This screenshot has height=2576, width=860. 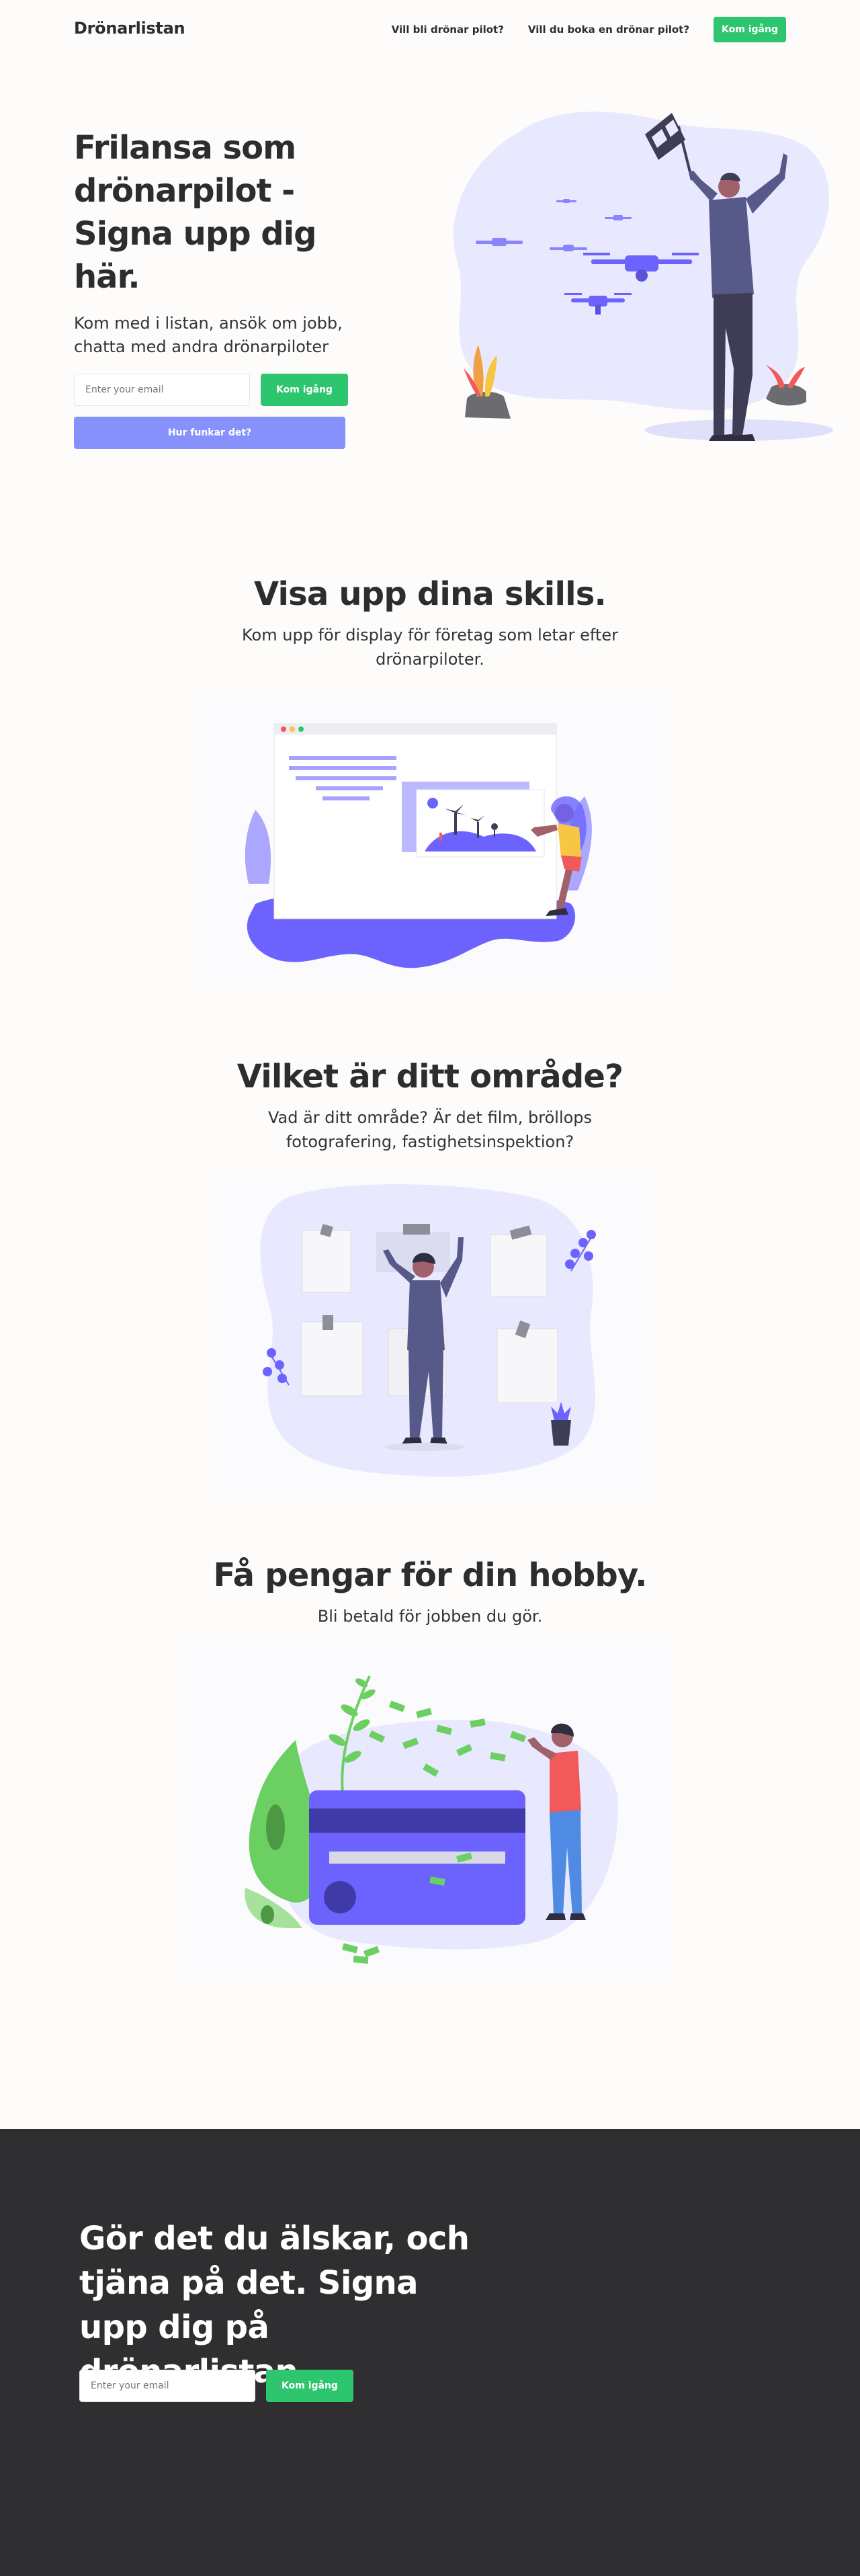 I want to click on nav-get-started-button: Kom igång, so click(x=750, y=29).